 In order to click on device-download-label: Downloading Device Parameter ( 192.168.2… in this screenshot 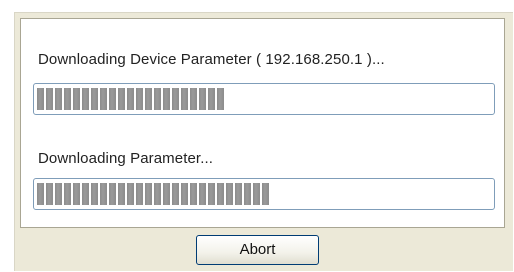, I will do `click(211, 59)`.